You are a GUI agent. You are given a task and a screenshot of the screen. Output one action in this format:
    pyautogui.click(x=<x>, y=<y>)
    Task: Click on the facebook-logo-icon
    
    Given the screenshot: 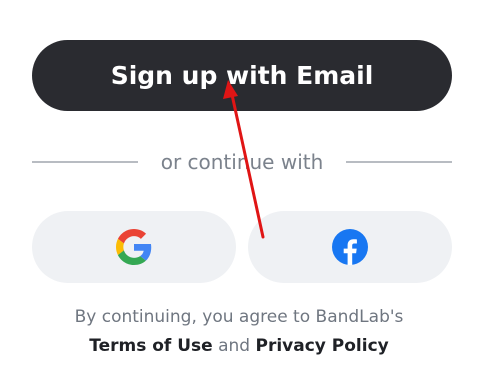 What is the action you would take?
    pyautogui.click(x=350, y=247)
    